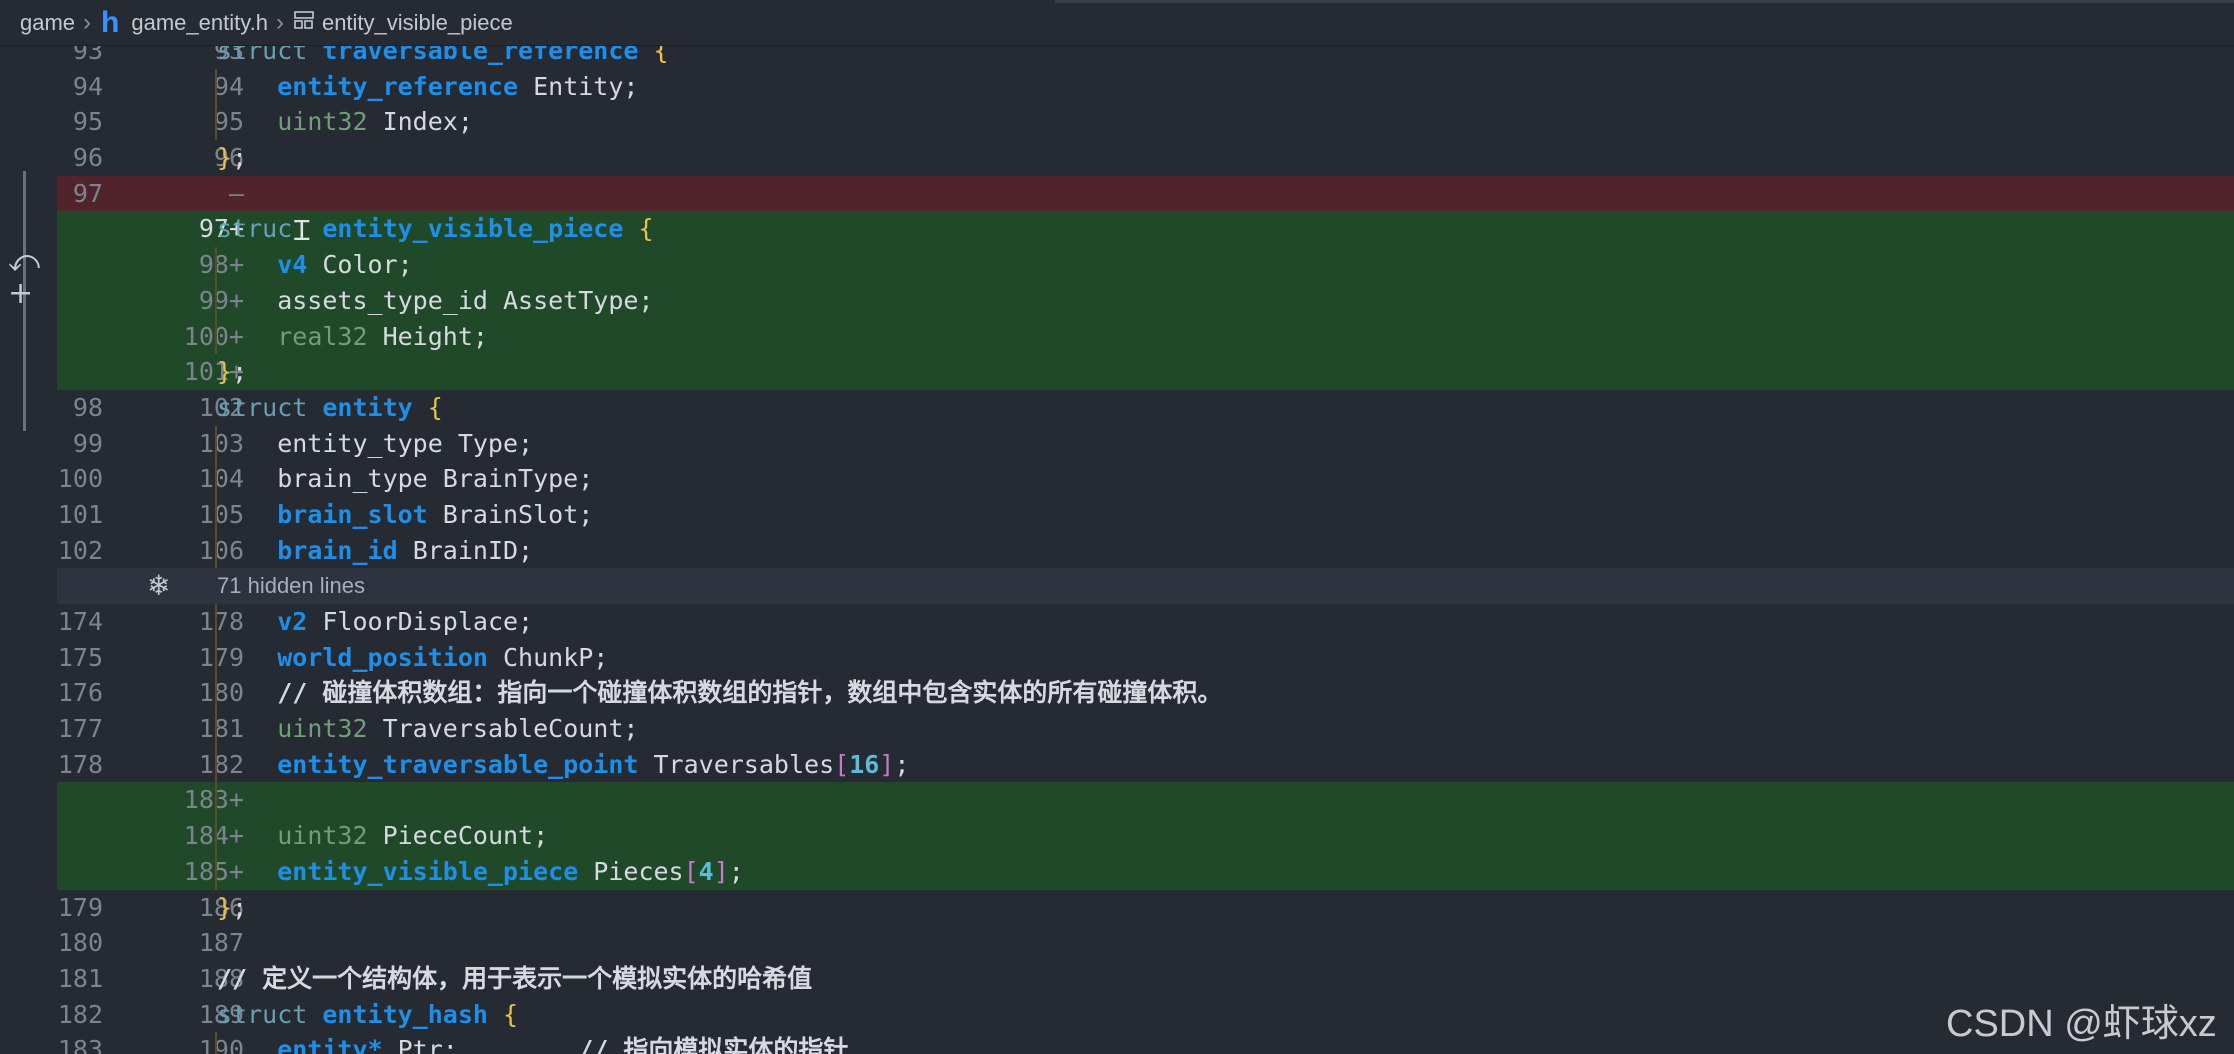 The image size is (2234, 1054). I want to click on code-token: Height;, so click(427, 336).